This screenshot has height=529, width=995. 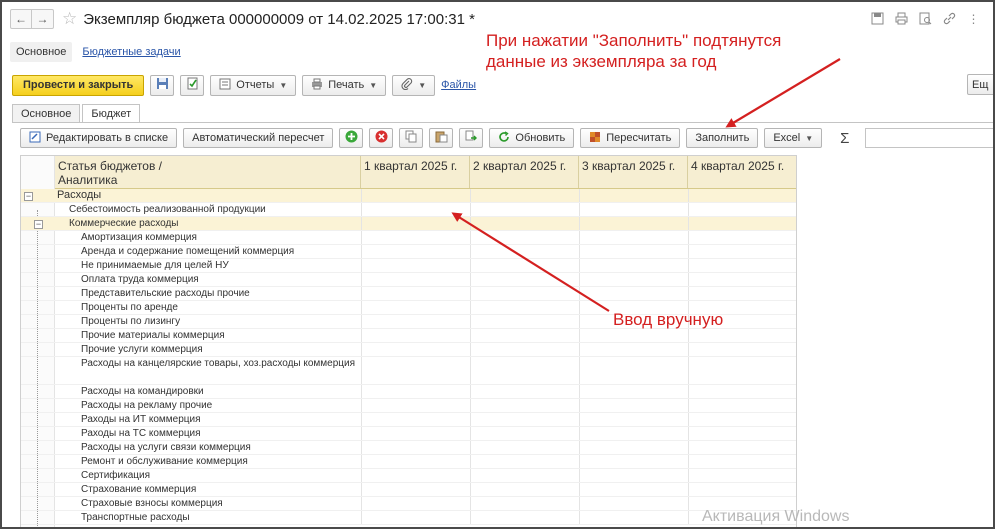 I want to click on arrow-to-fill-button, so click(x=783, y=93).